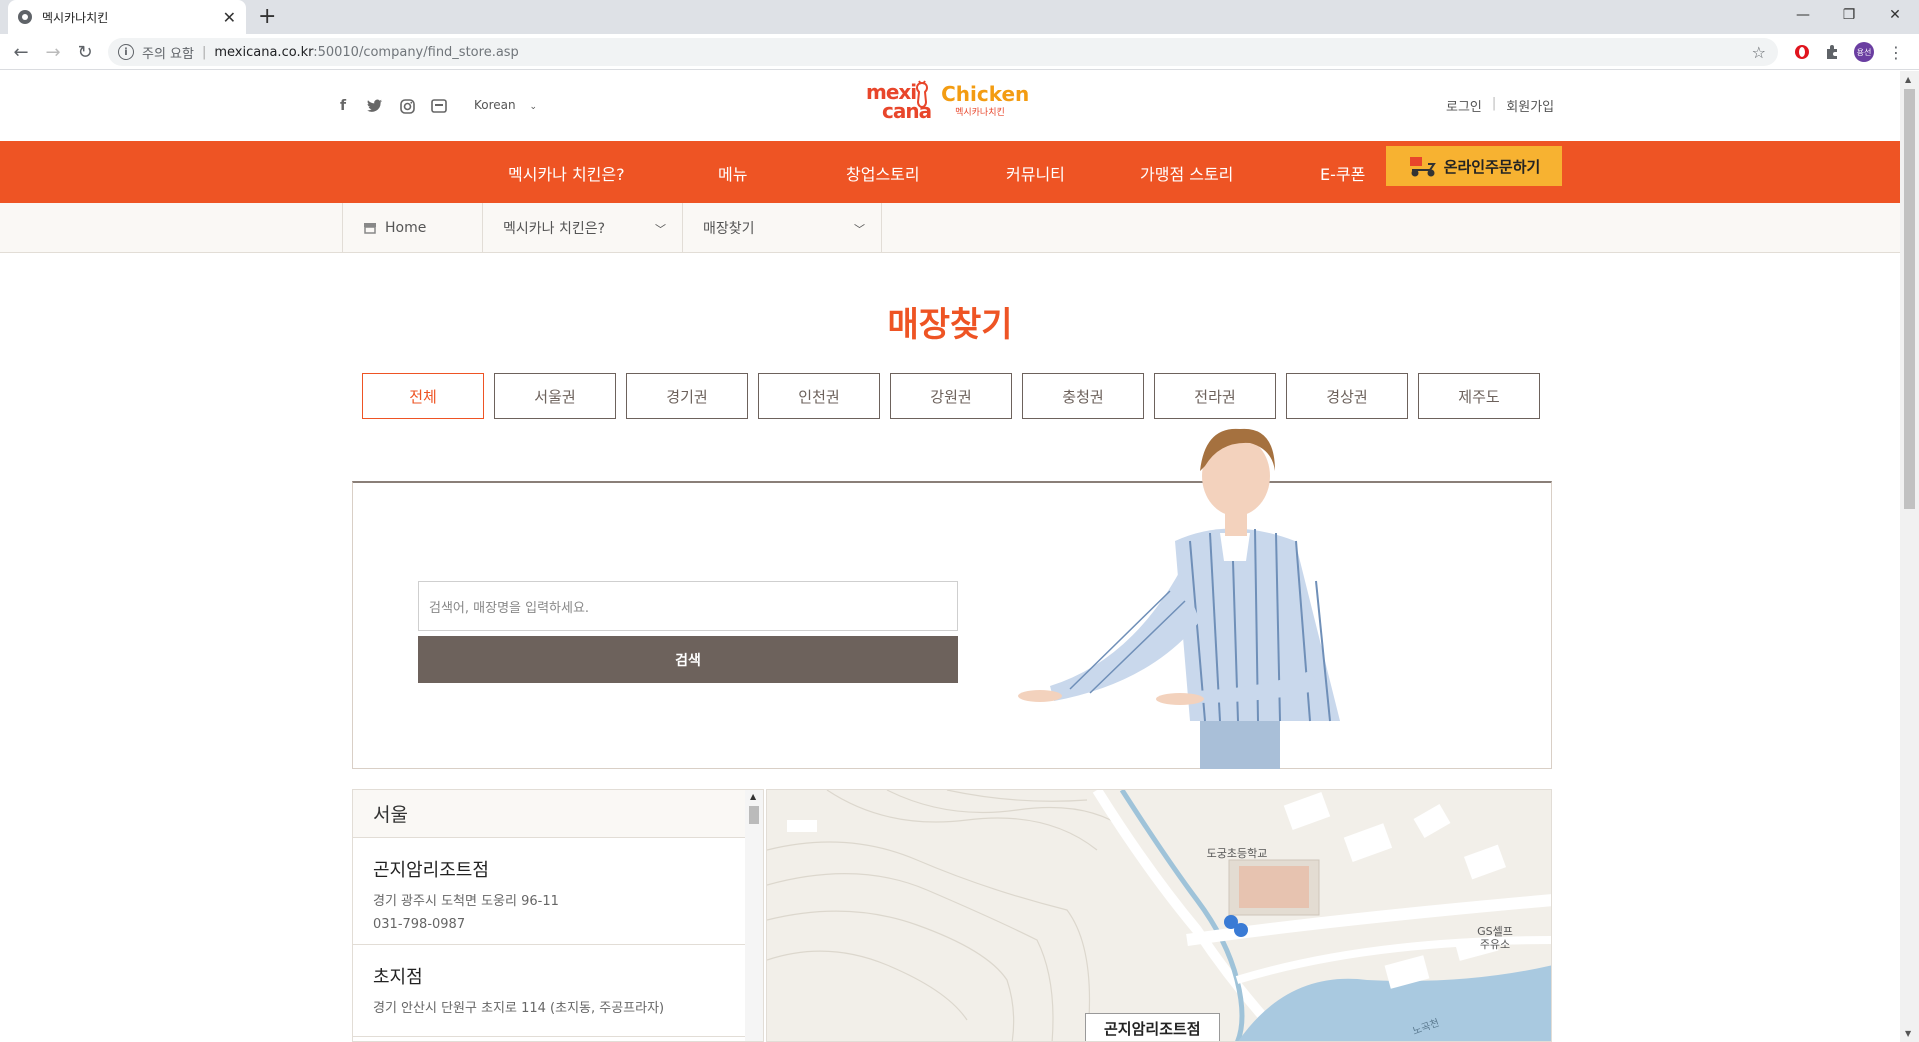  What do you see at coordinates (375, 106) in the screenshot?
I see `twitter-icon` at bounding box center [375, 106].